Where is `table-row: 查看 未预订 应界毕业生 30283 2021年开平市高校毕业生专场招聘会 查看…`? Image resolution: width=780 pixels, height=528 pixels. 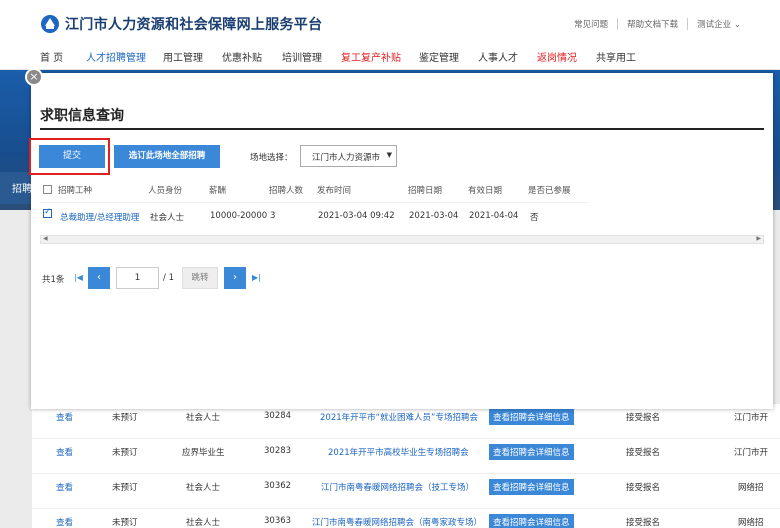 table-row: 查看 未预订 应界毕业生 30283 2021年开平市高校毕业生专场招聘会 查看… is located at coordinates (406, 456).